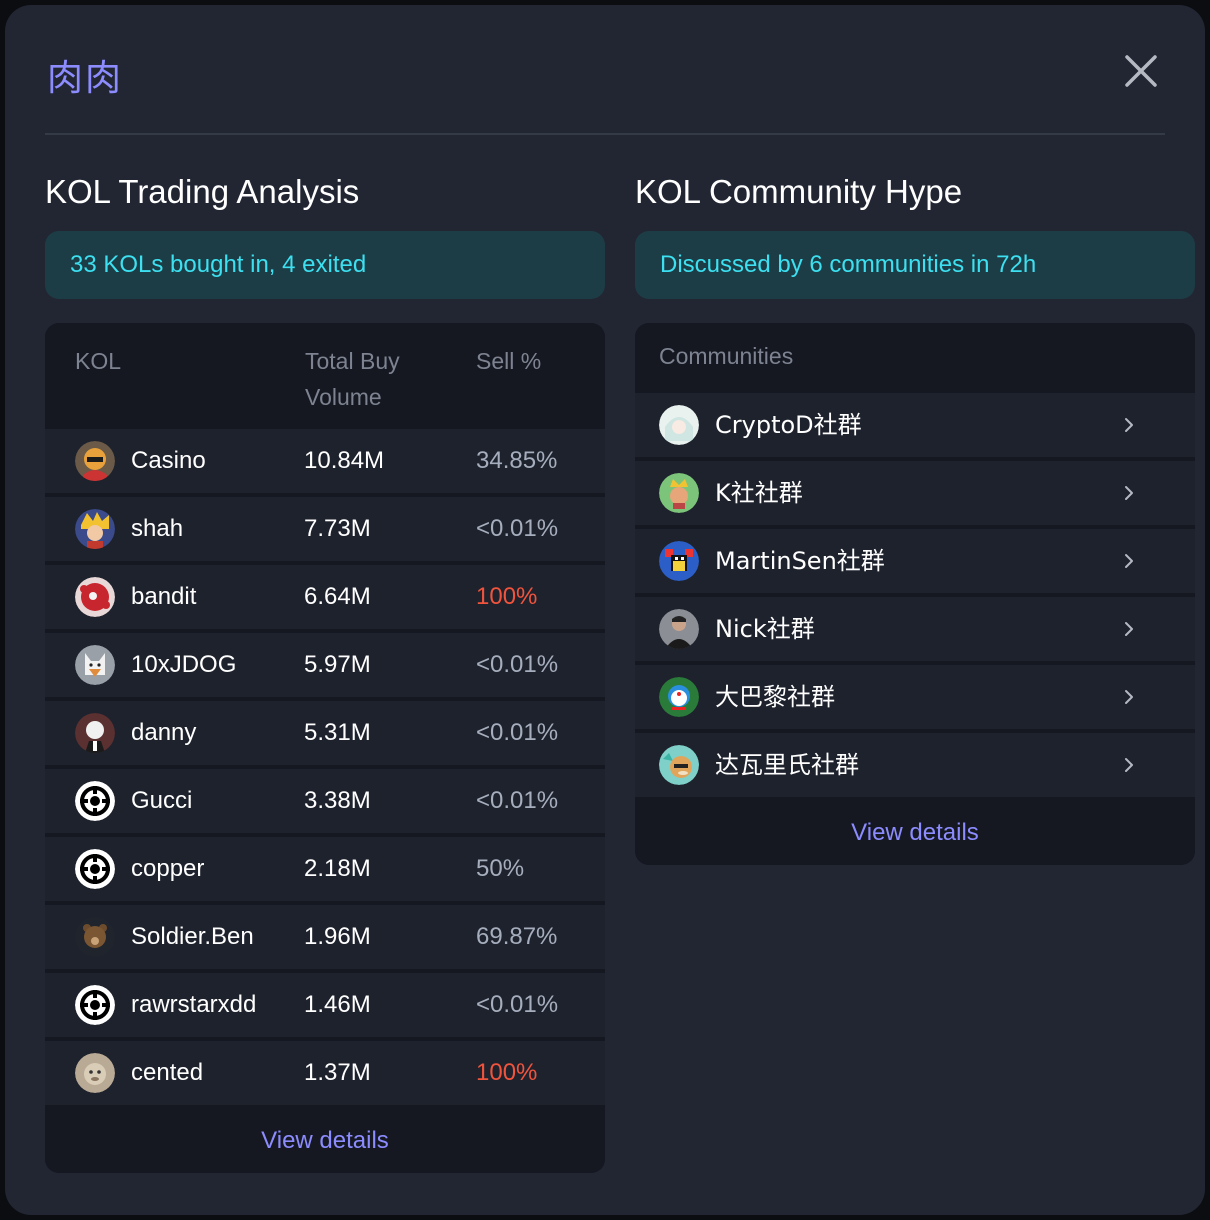  I want to click on kol-volume: 5.31M, so click(337, 732).